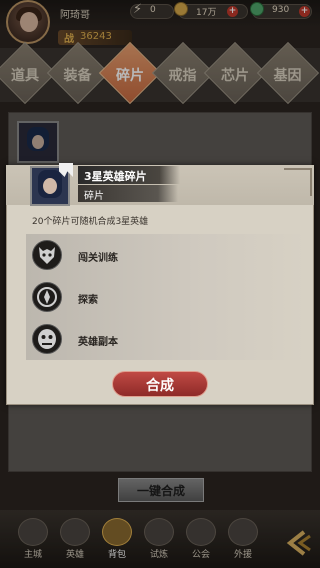 The height and width of the screenshot is (568, 320). Describe the element at coordinates (47, 255) in the screenshot. I see `wolf-head-icon` at that location.